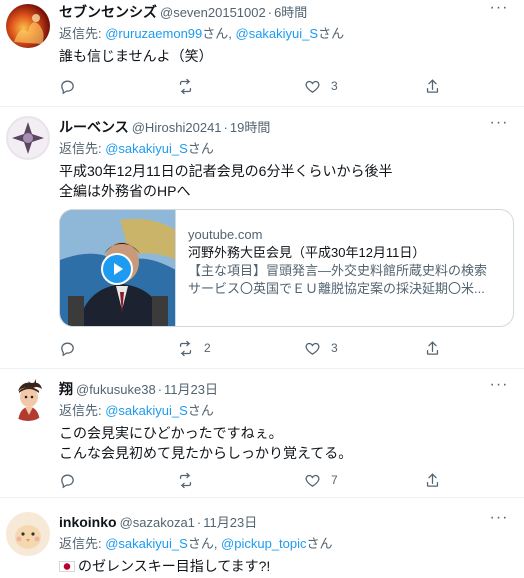  What do you see at coordinates (263, 543) in the screenshot?
I see `mention-link: @pickup_topic` at bounding box center [263, 543].